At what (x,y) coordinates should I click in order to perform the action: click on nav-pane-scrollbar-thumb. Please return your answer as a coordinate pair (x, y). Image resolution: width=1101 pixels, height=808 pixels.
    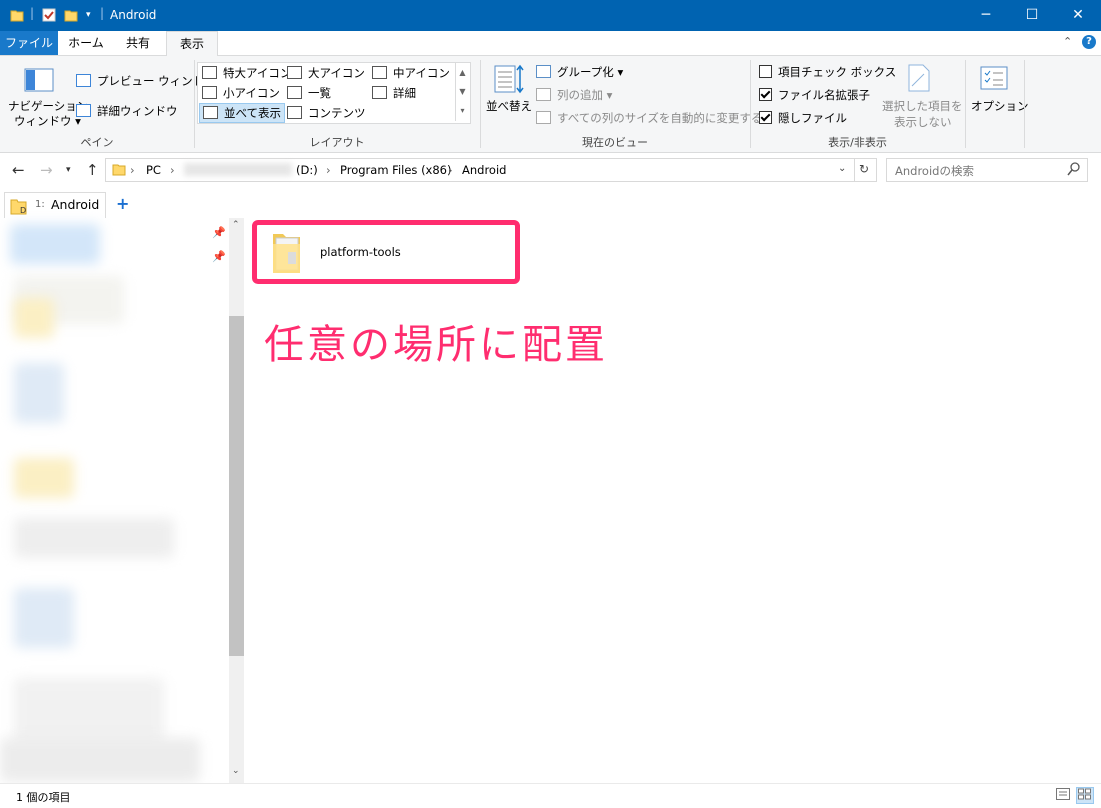
    Looking at the image, I should click on (236, 486).